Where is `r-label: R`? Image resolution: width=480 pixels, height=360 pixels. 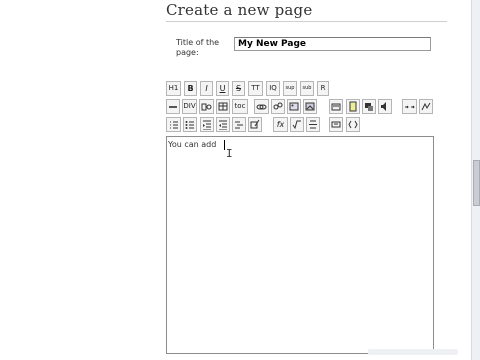 r-label: R is located at coordinates (323, 88).